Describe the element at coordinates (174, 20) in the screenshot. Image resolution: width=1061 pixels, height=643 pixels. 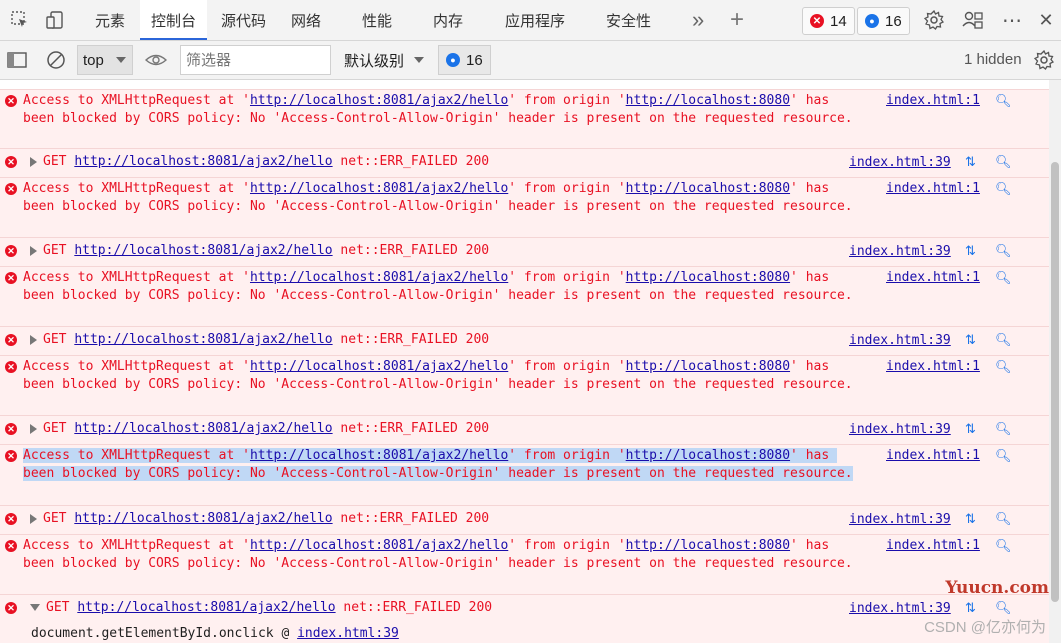
I see `tab-console: 控制台` at that location.